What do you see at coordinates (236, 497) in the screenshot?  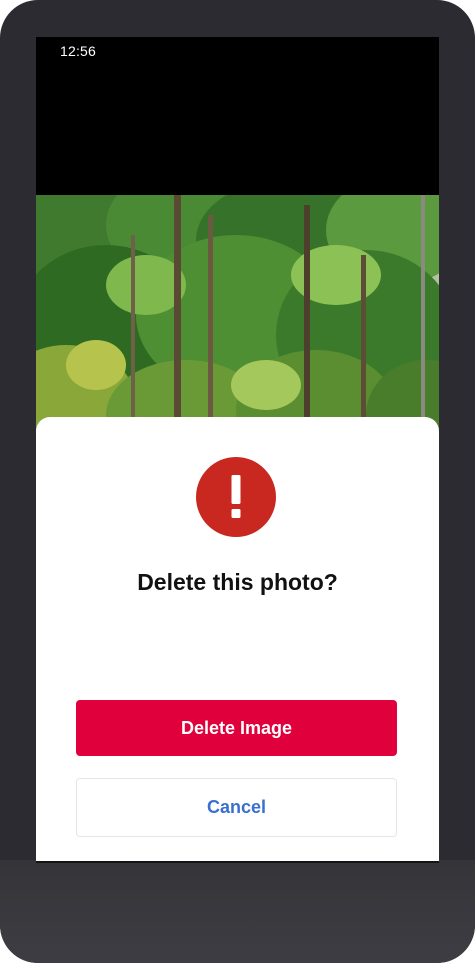 I see `alert-circle-icon` at bounding box center [236, 497].